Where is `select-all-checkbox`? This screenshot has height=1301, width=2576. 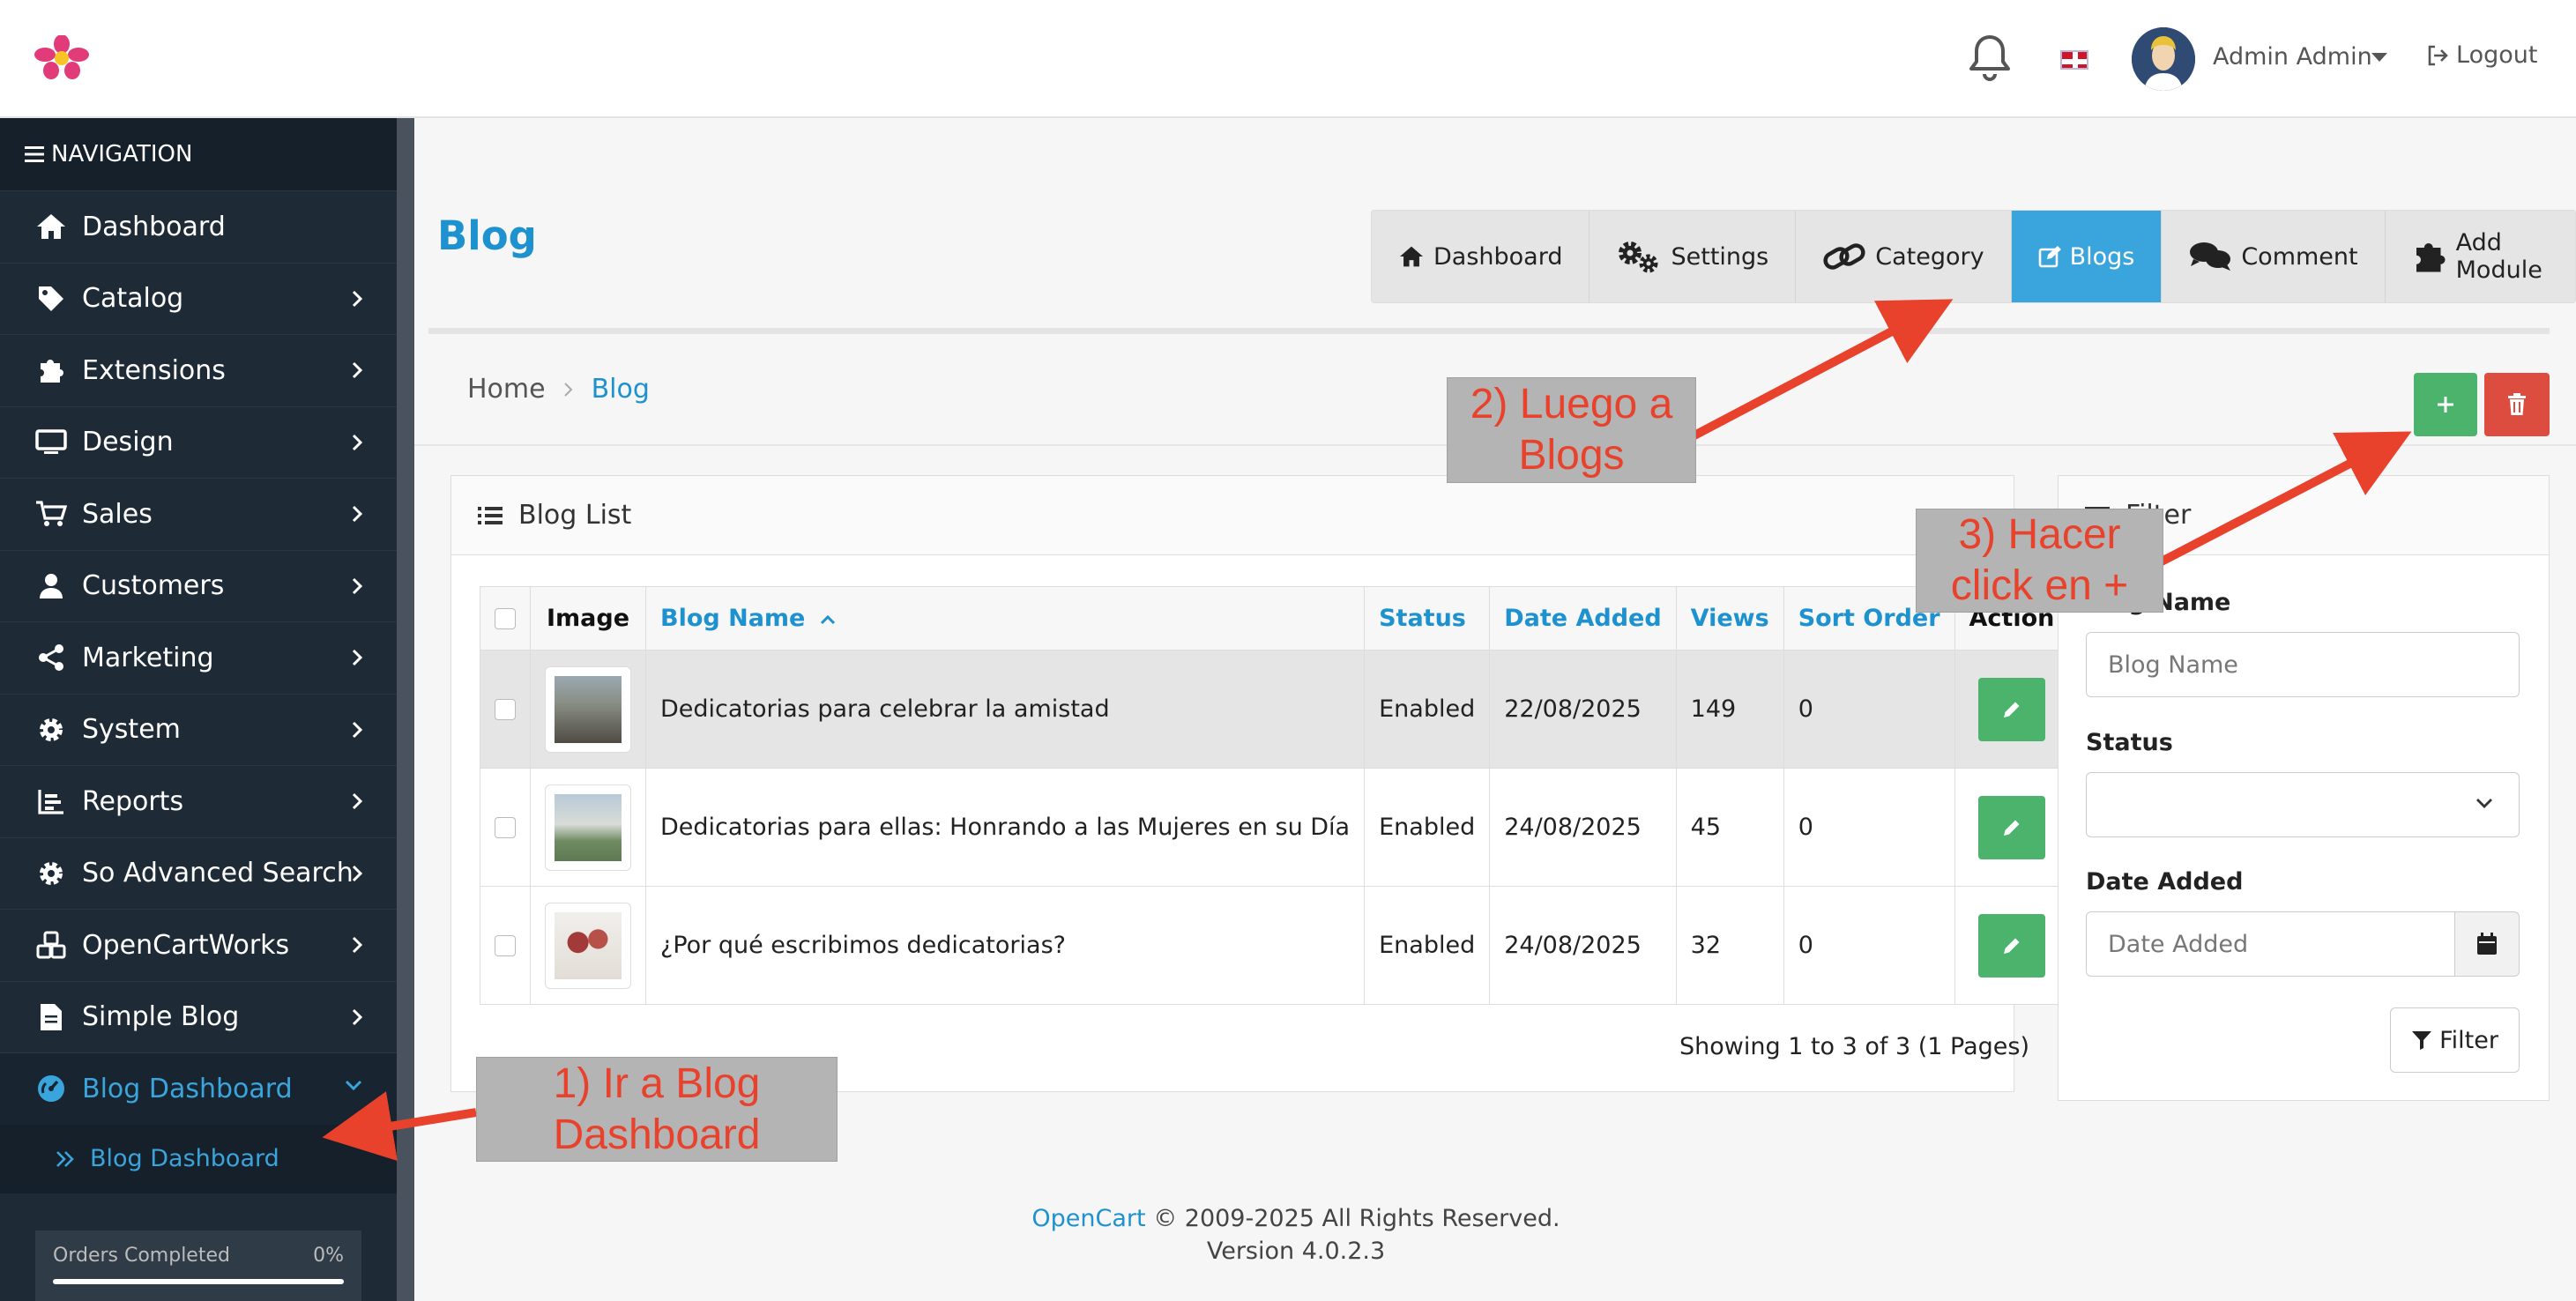 select-all-checkbox is located at coordinates (506, 618).